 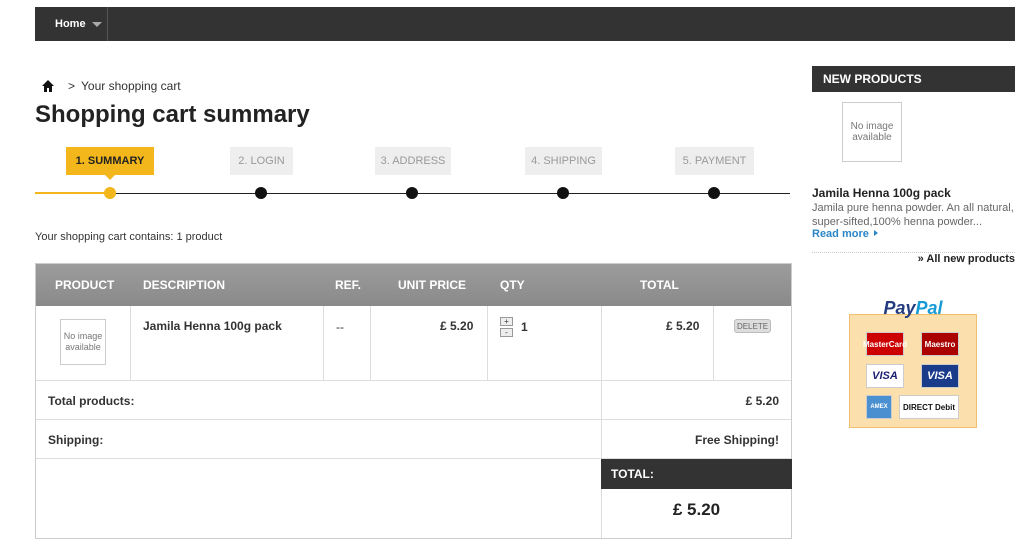 What do you see at coordinates (172, 114) in the screenshot?
I see `page-title: Shopping cart summary` at bounding box center [172, 114].